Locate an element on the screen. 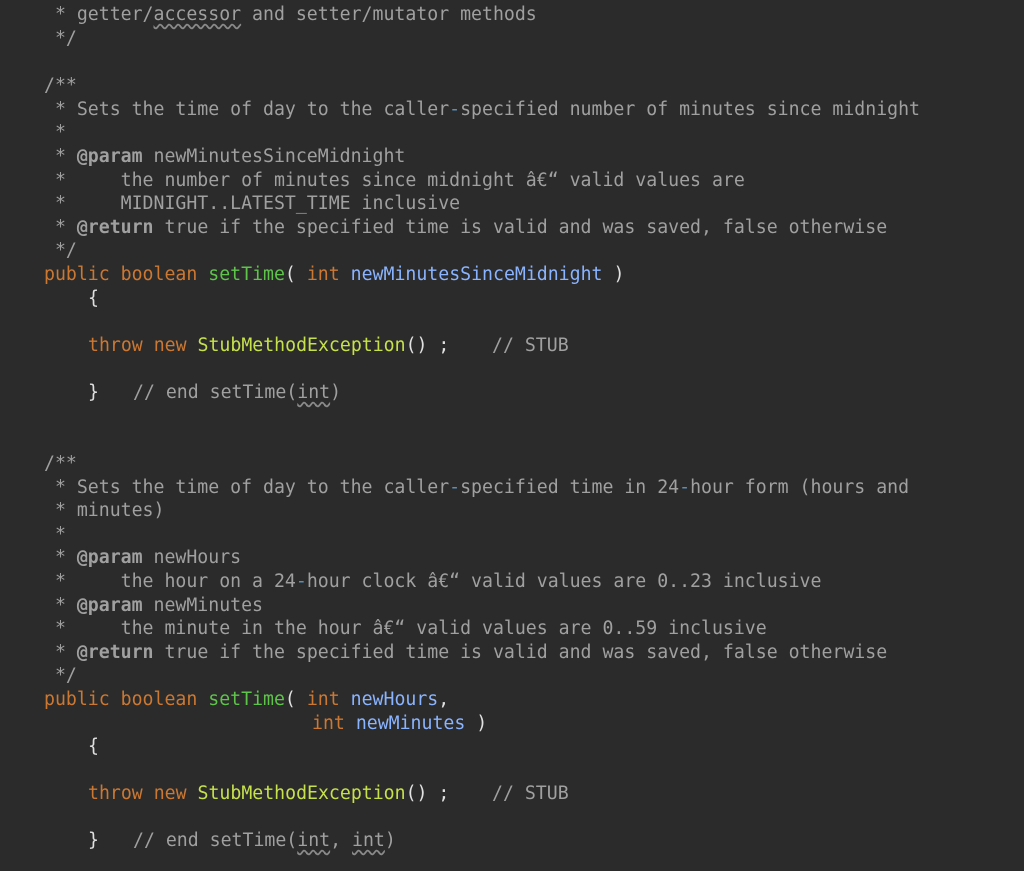  doc-param: * @param newMinutesSinceMidnight is located at coordinates (224, 156).